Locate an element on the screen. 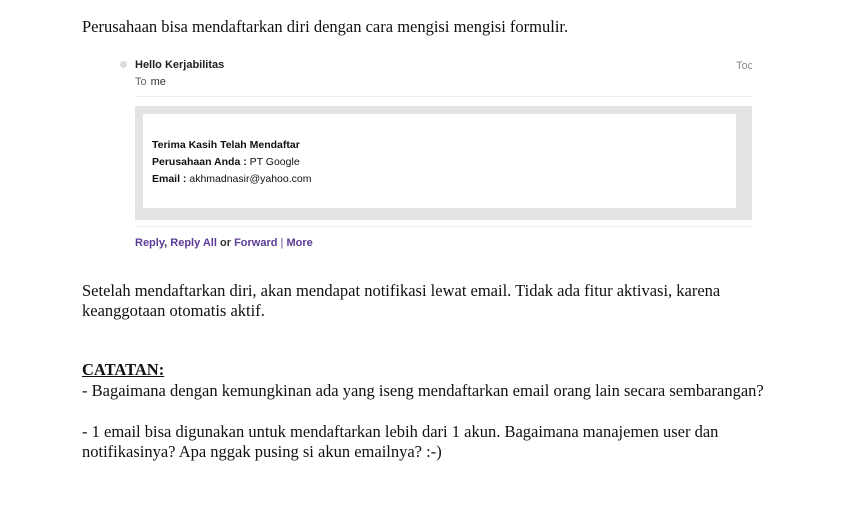  email-body-company: Perusahaan Anda : PT Google is located at coordinates (226, 162).